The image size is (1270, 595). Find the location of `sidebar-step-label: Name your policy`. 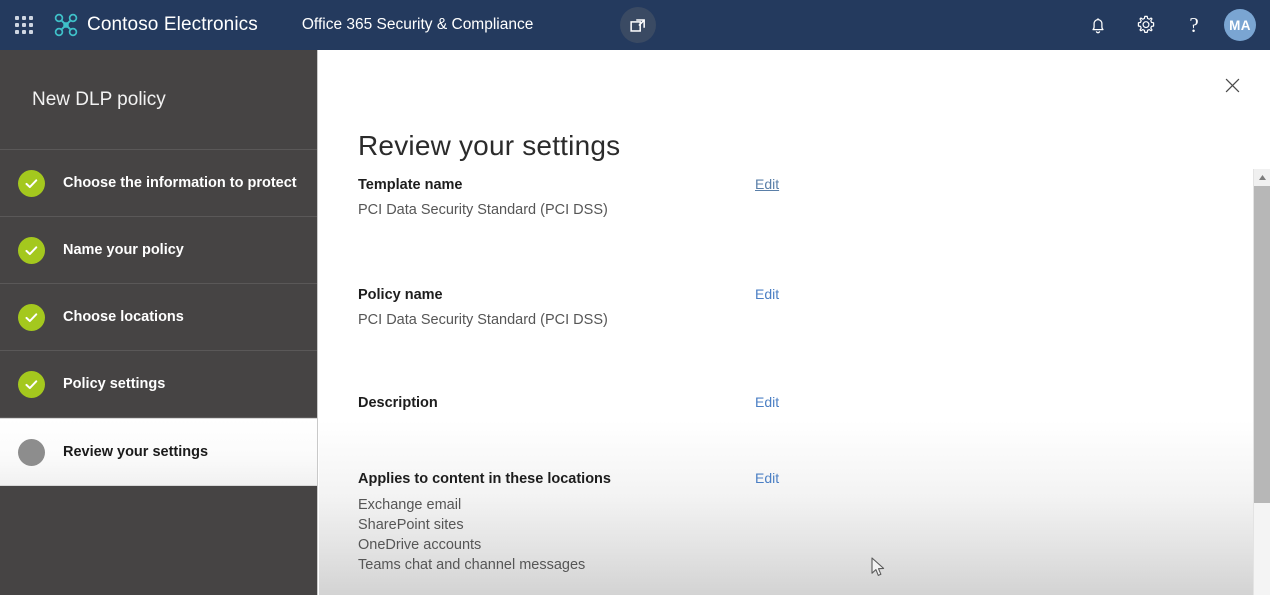

sidebar-step-label: Name your policy is located at coordinates (123, 250).